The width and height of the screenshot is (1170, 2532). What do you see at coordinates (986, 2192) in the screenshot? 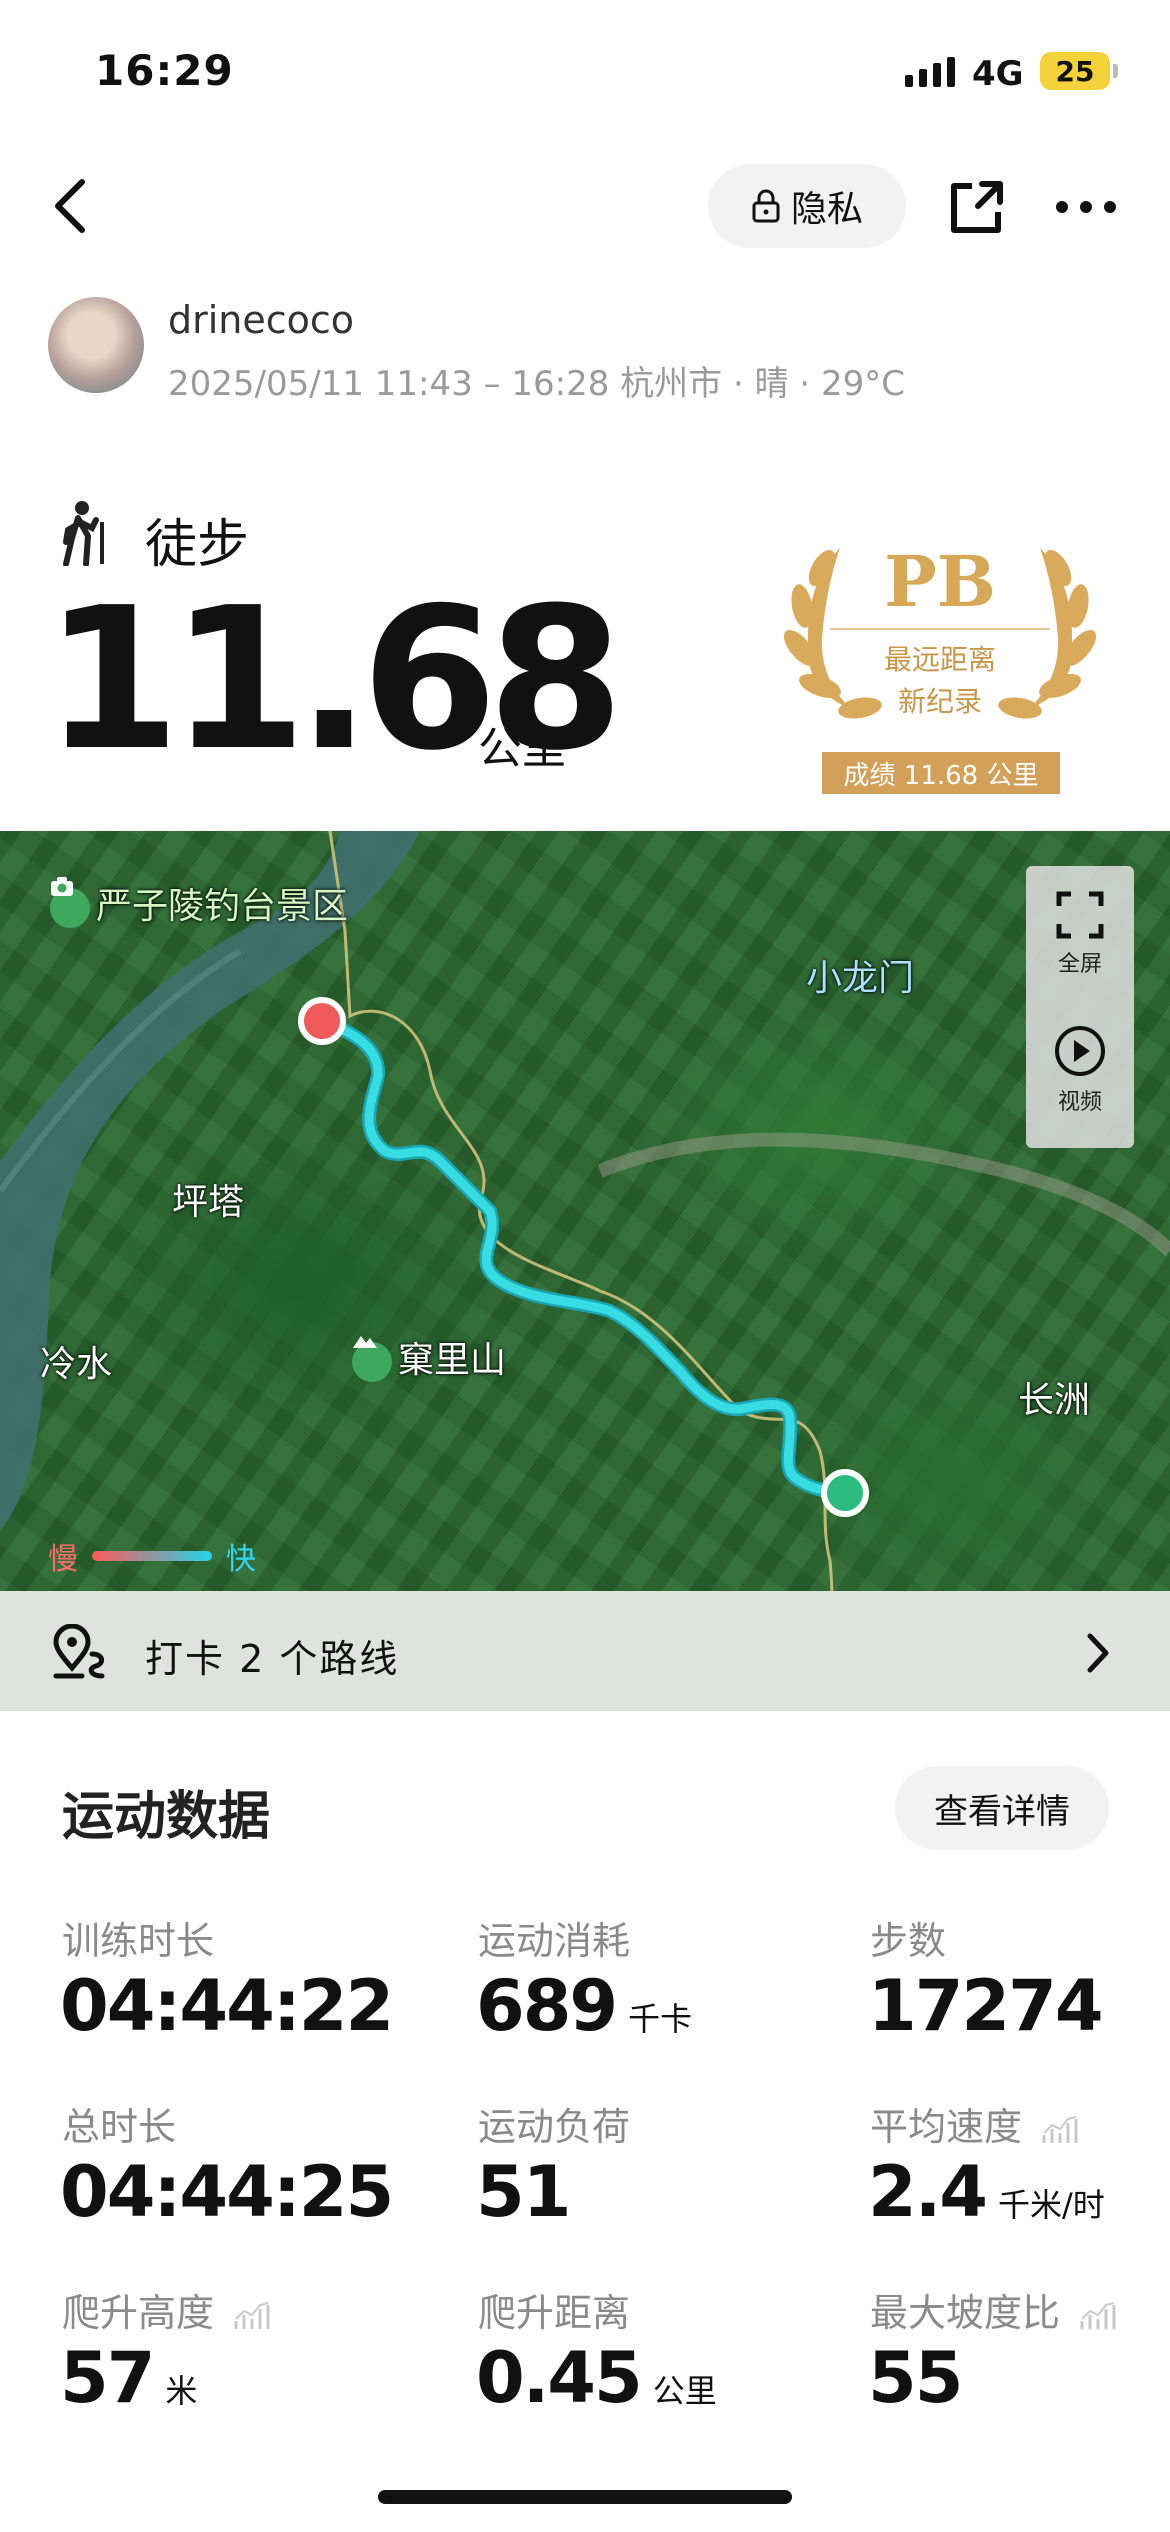
I see `stat-value-avg-speed: 2.4 千米/时` at bounding box center [986, 2192].